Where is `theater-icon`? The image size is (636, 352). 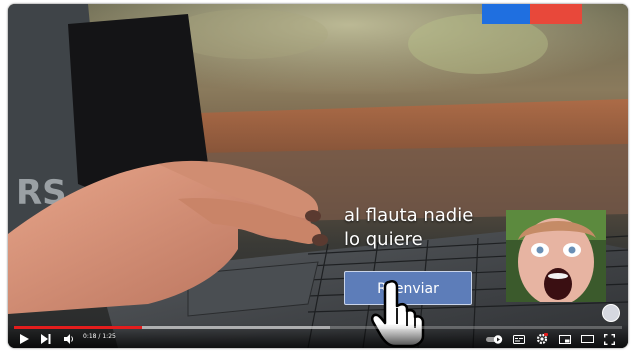
theater-icon is located at coordinates (587, 339).